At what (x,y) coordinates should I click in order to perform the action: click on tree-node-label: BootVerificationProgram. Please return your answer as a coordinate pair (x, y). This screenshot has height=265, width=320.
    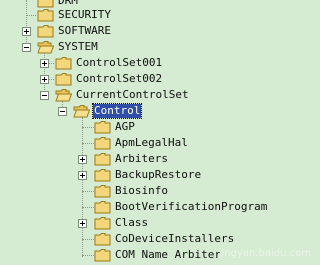
    Looking at the image, I should click on (191, 207).